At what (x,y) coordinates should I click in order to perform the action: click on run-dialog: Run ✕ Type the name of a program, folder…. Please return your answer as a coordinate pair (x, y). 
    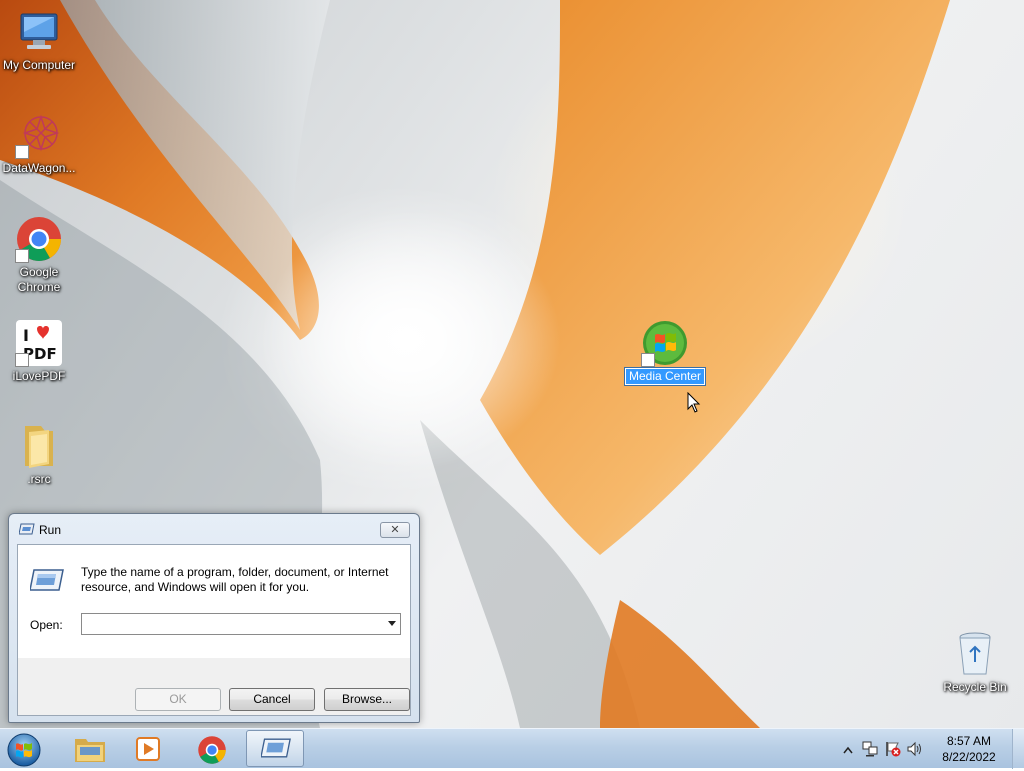
    Looking at the image, I should click on (214, 618).